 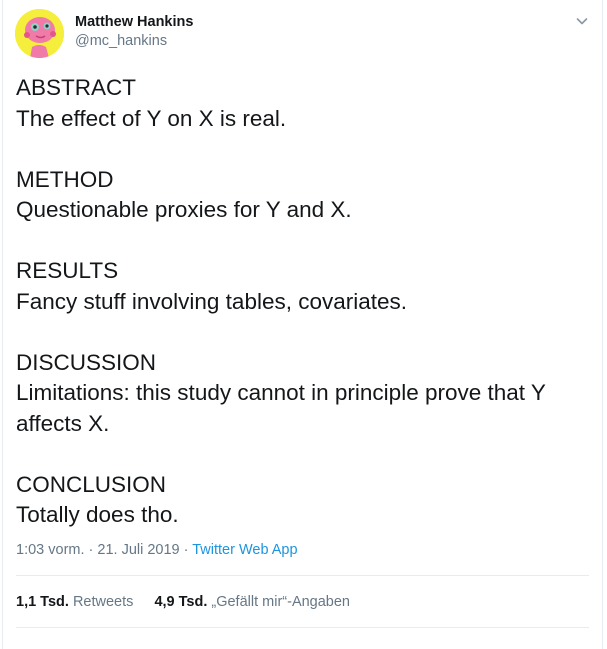 I want to click on tweet-section-method: METHOD Questionable proxies for Y and X., so click(x=303, y=195).